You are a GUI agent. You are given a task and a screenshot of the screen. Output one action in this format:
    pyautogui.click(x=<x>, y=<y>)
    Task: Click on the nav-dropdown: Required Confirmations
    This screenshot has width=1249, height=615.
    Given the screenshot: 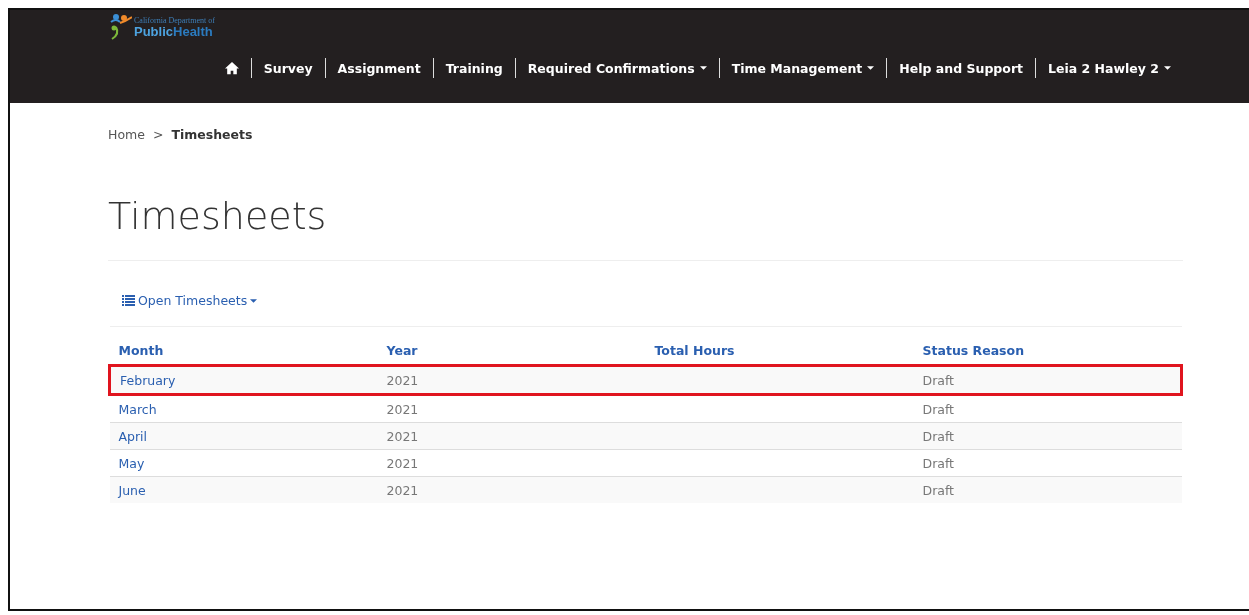 What is the action you would take?
    pyautogui.click(x=617, y=68)
    